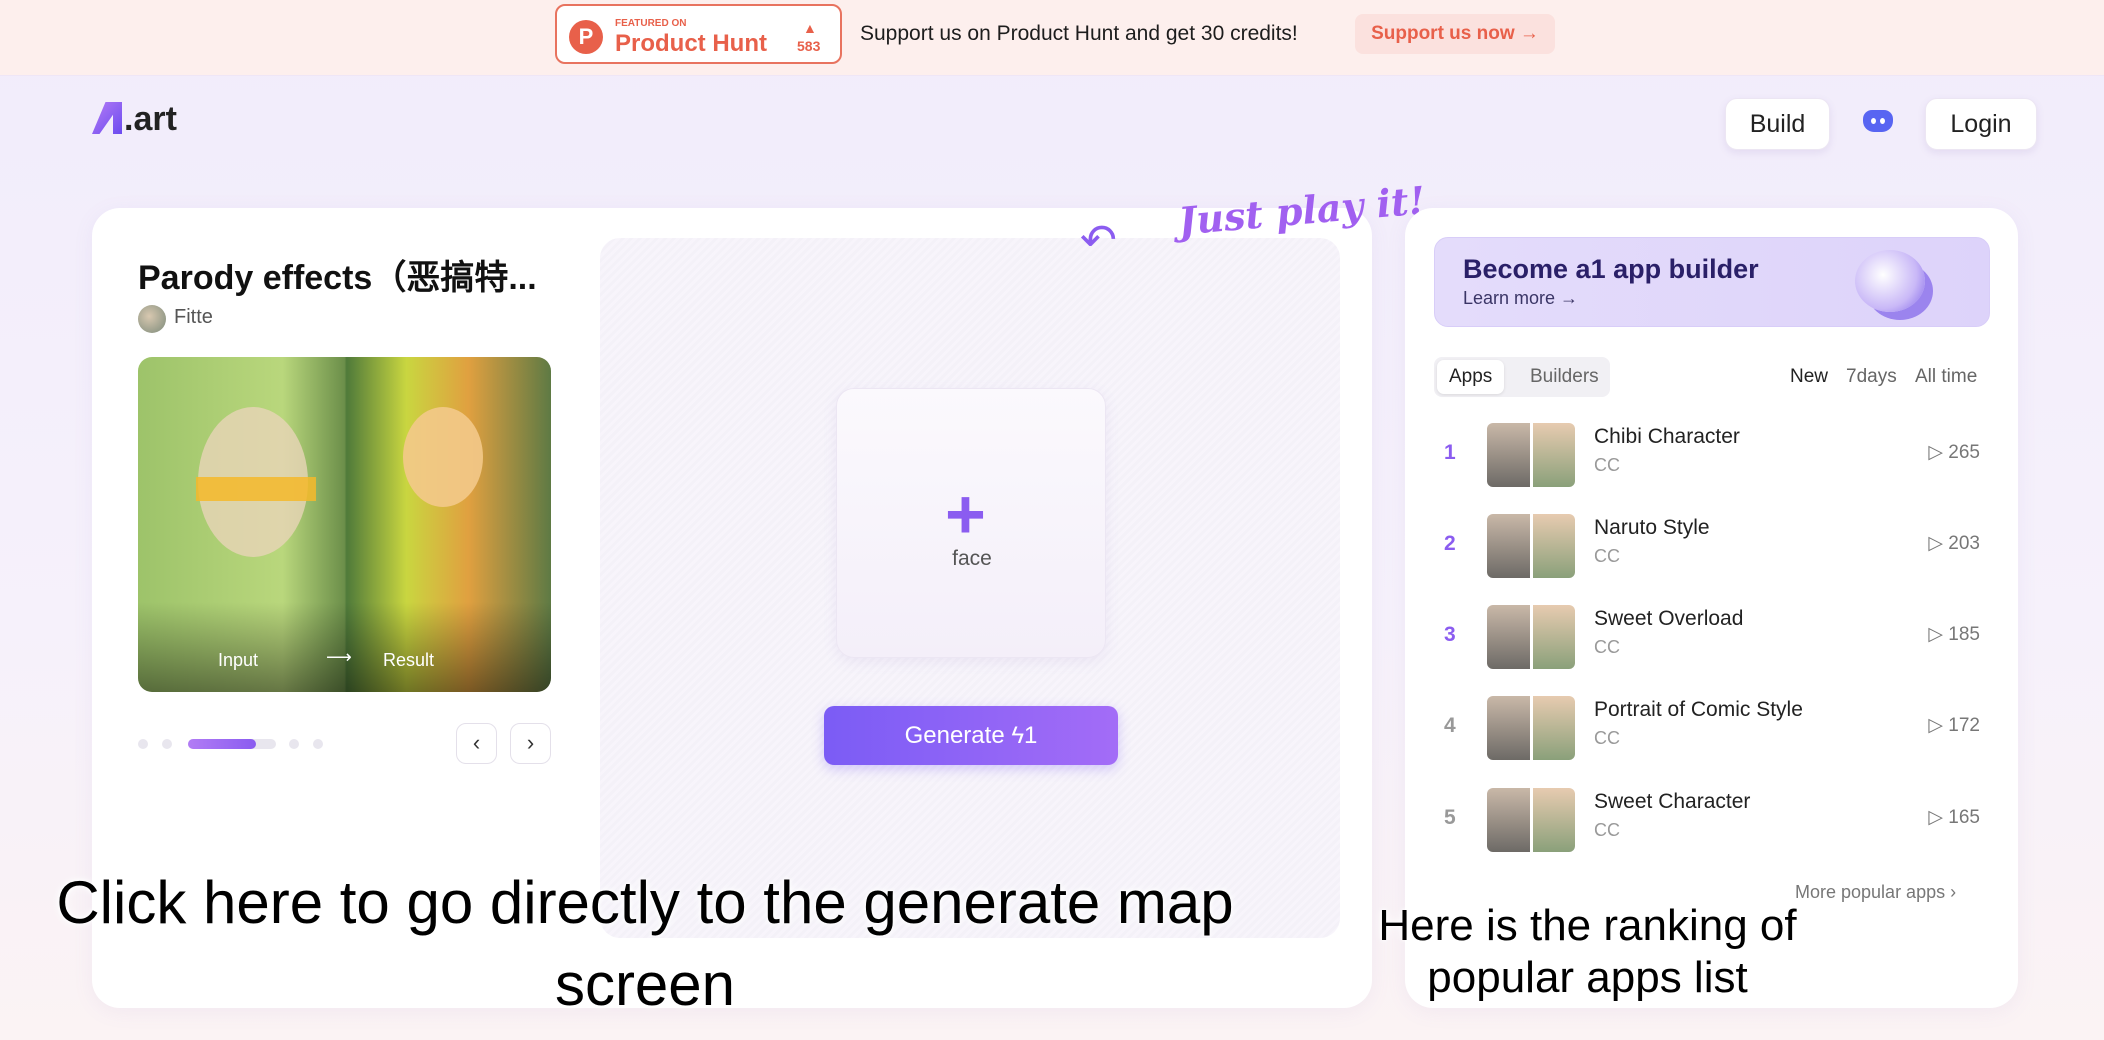  What do you see at coordinates (1712, 455) in the screenshot?
I see `app-ranking-row: 1 Chibi Character CC ▷ 265` at bounding box center [1712, 455].